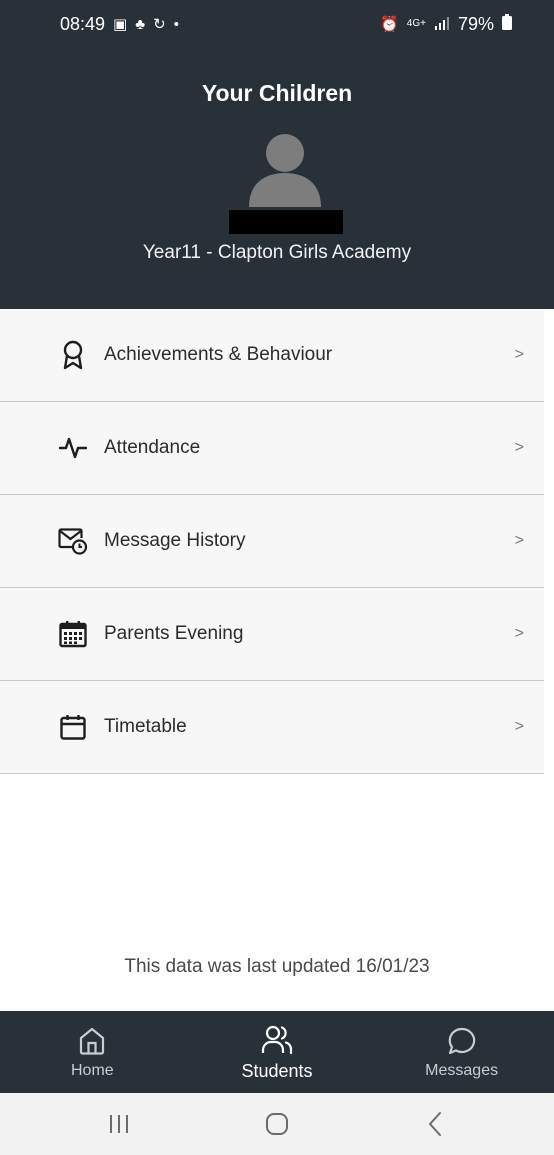 The height and width of the screenshot is (1155, 554). I want to click on menu-item-label: Attendance, so click(152, 447).